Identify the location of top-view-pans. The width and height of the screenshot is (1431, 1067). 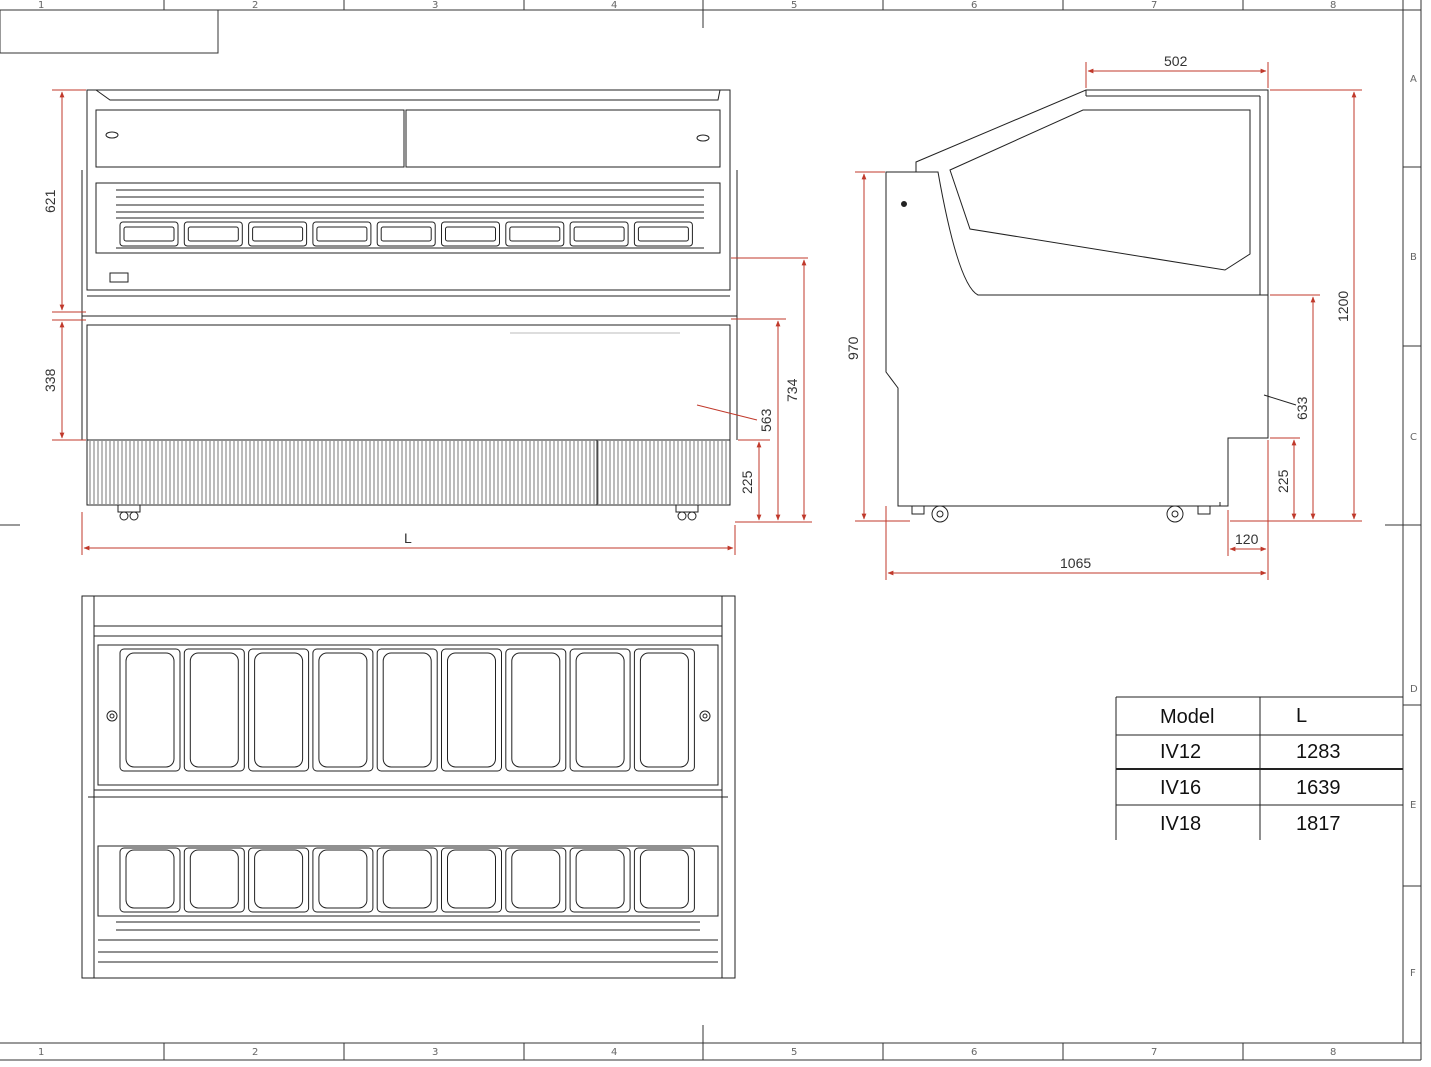
(407, 780).